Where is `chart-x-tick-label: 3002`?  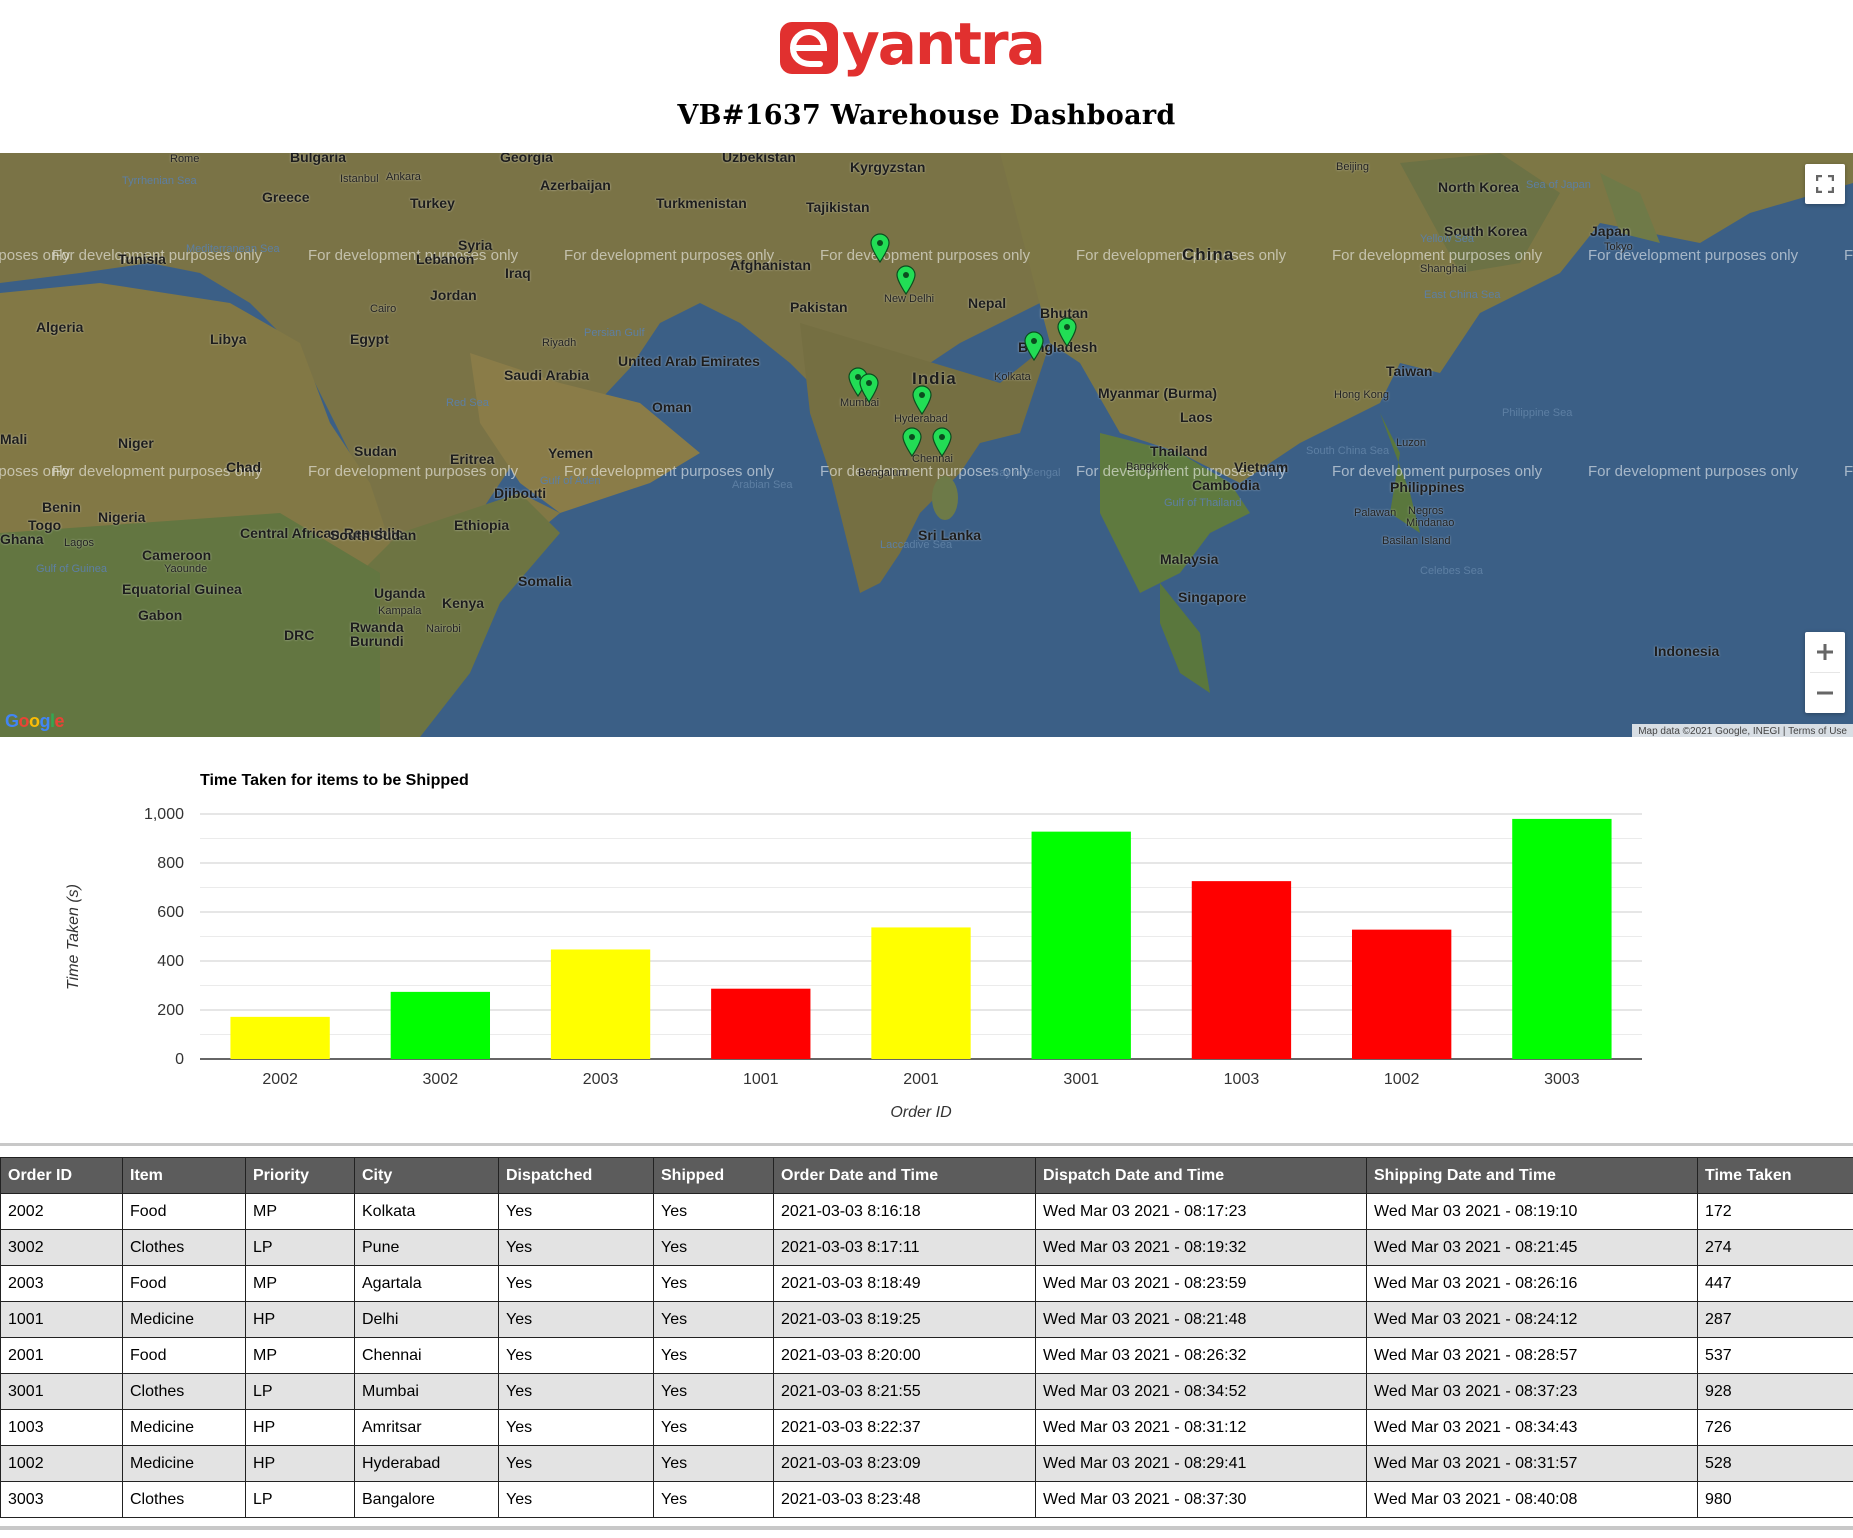
chart-x-tick-label: 3002 is located at coordinates (441, 1079).